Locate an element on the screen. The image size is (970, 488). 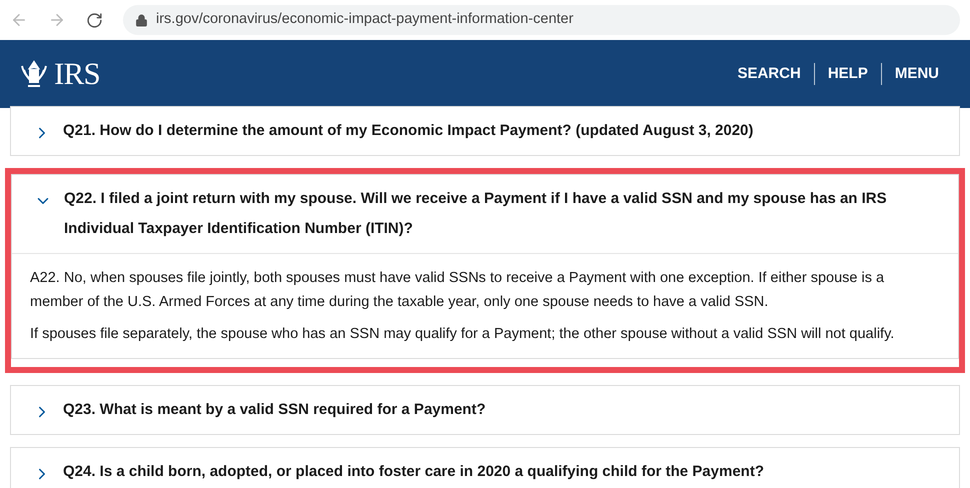
reload-icon is located at coordinates (94, 20).